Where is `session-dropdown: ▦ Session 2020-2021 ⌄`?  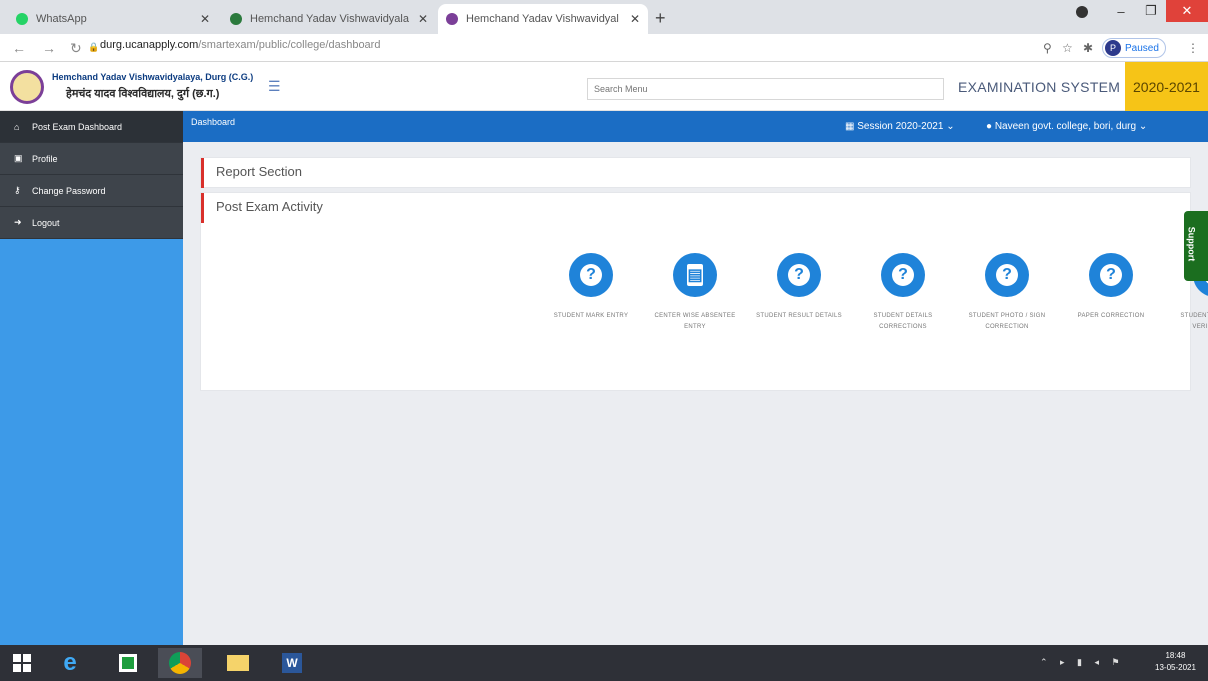 session-dropdown: ▦ Session 2020-2021 ⌄ is located at coordinates (900, 126).